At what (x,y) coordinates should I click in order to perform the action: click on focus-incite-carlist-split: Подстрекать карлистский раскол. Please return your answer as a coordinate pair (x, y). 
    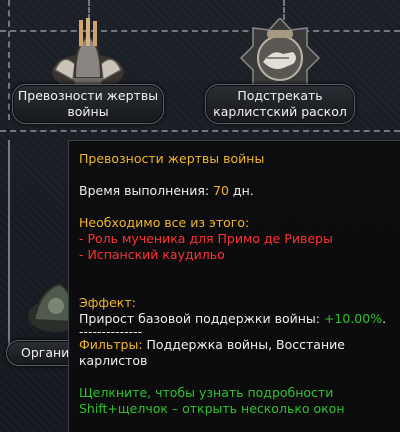
    Looking at the image, I should click on (280, 71).